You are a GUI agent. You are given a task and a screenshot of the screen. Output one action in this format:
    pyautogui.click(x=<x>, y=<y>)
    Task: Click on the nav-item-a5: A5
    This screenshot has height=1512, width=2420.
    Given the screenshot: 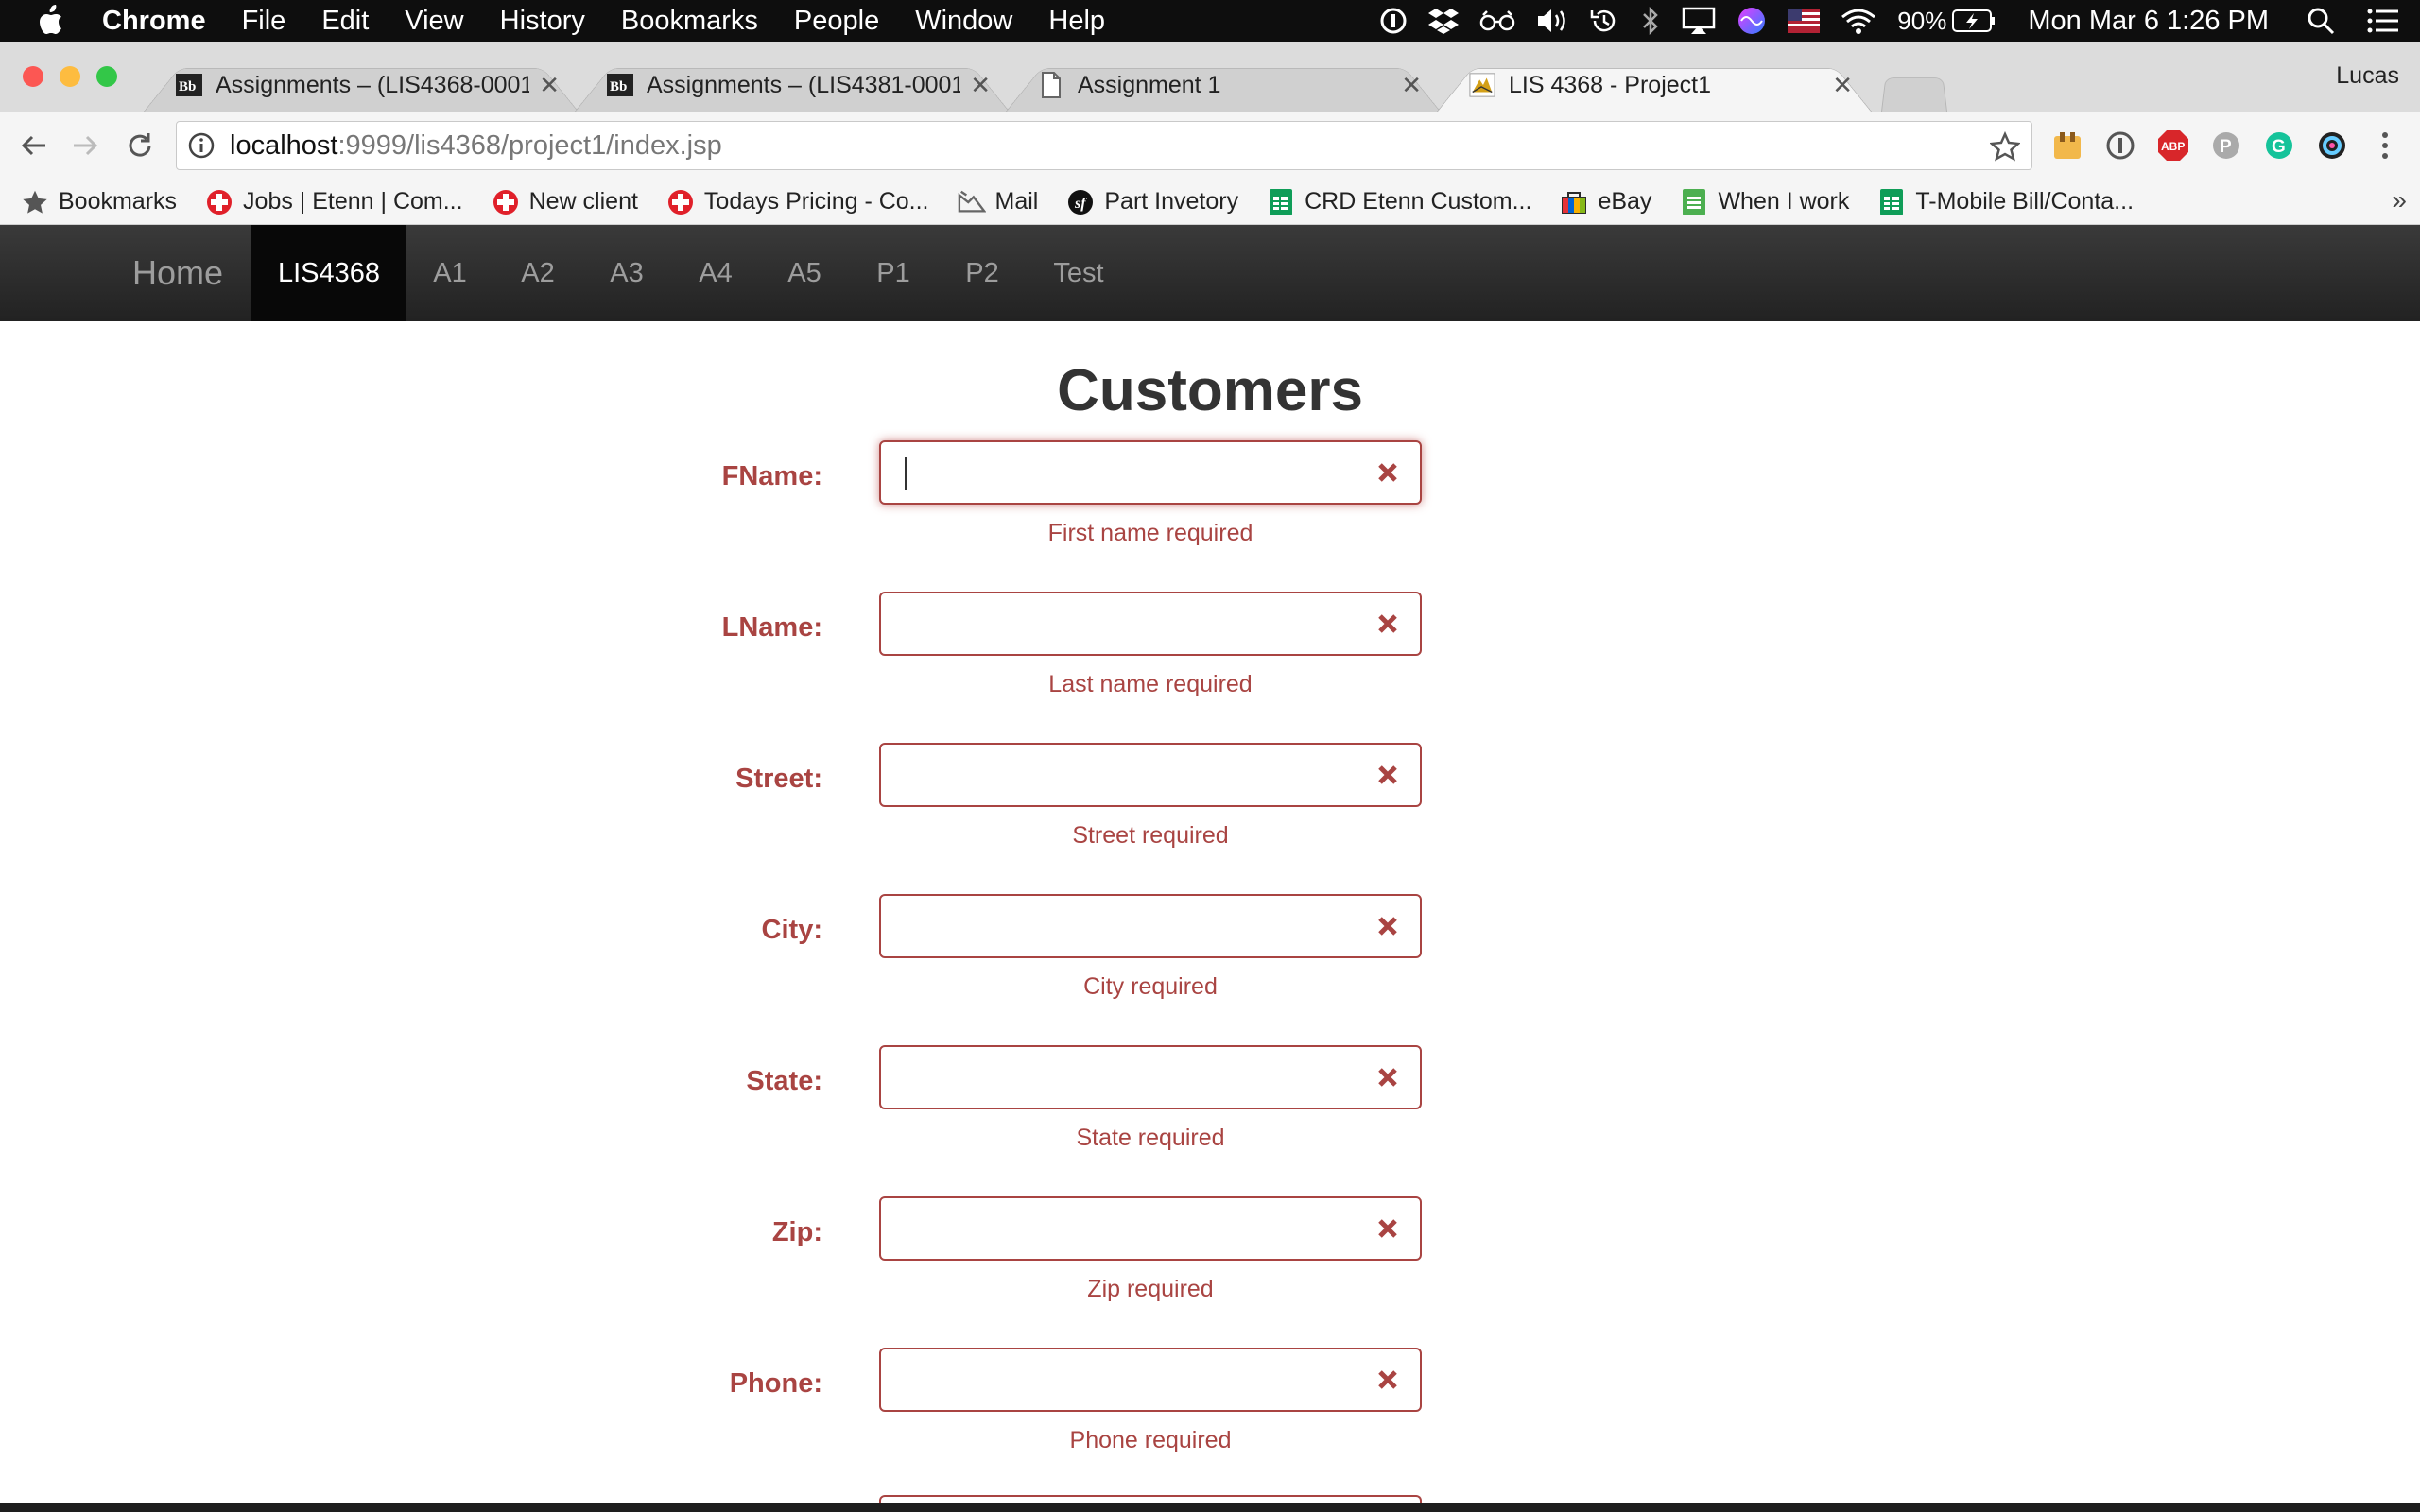 What is the action you would take?
    pyautogui.click(x=804, y=273)
    